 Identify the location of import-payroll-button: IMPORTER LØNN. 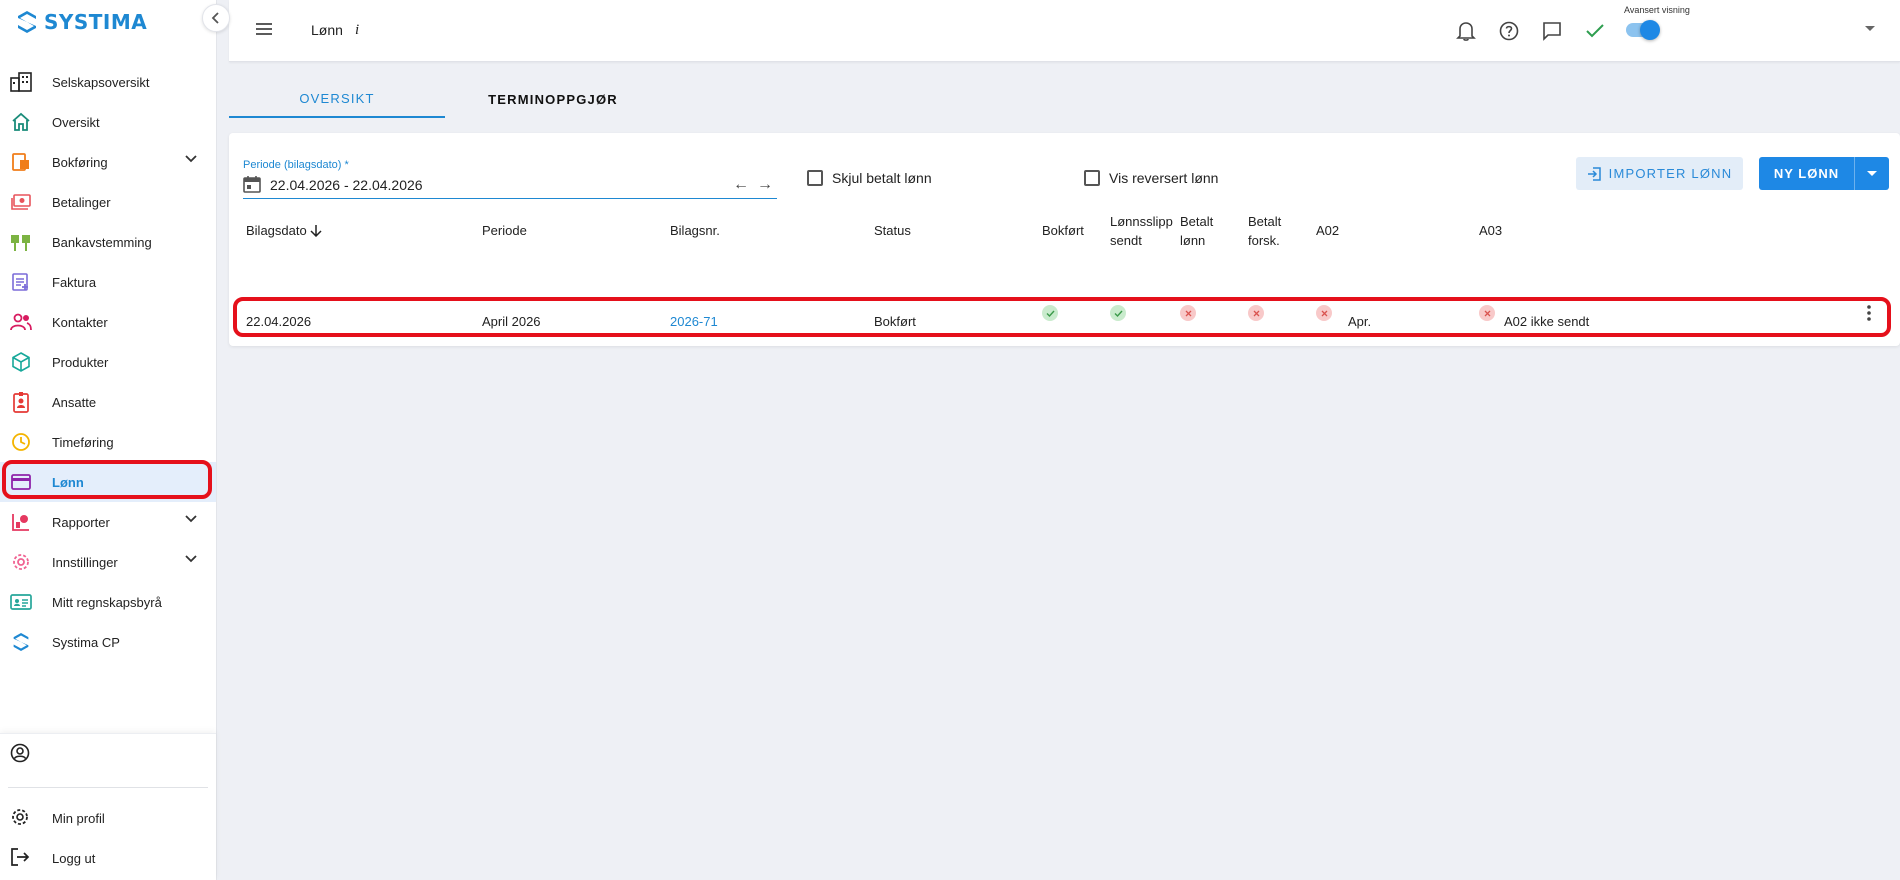
(1659, 173).